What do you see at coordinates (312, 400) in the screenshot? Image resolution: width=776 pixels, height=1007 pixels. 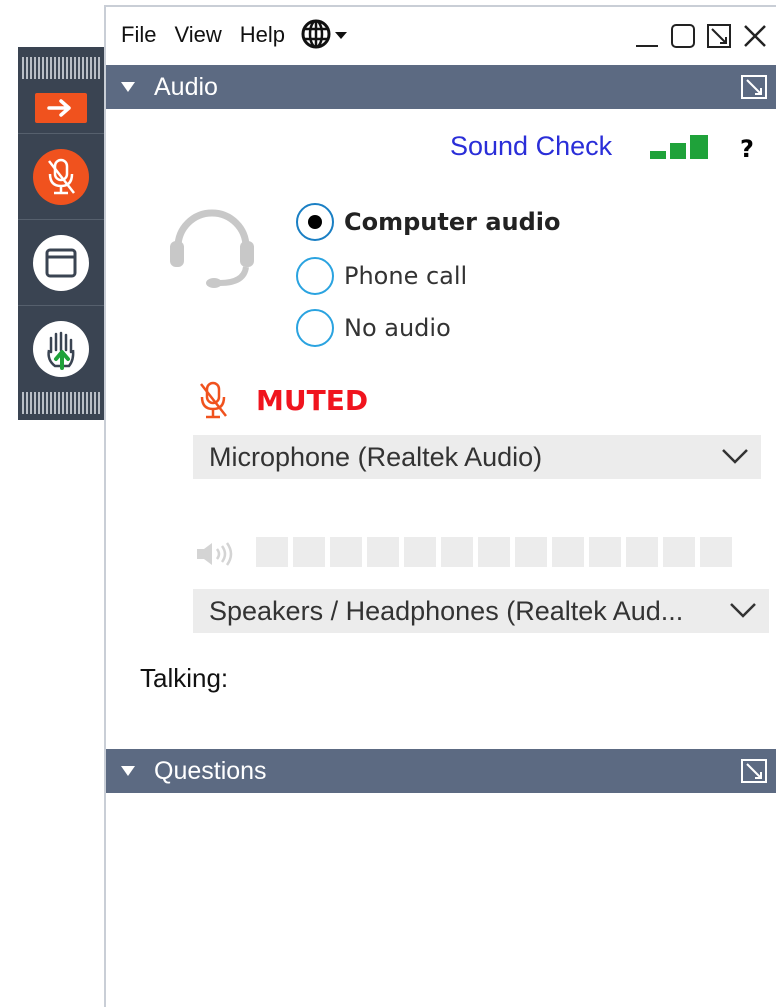 I see `muted-label: MUTED` at bounding box center [312, 400].